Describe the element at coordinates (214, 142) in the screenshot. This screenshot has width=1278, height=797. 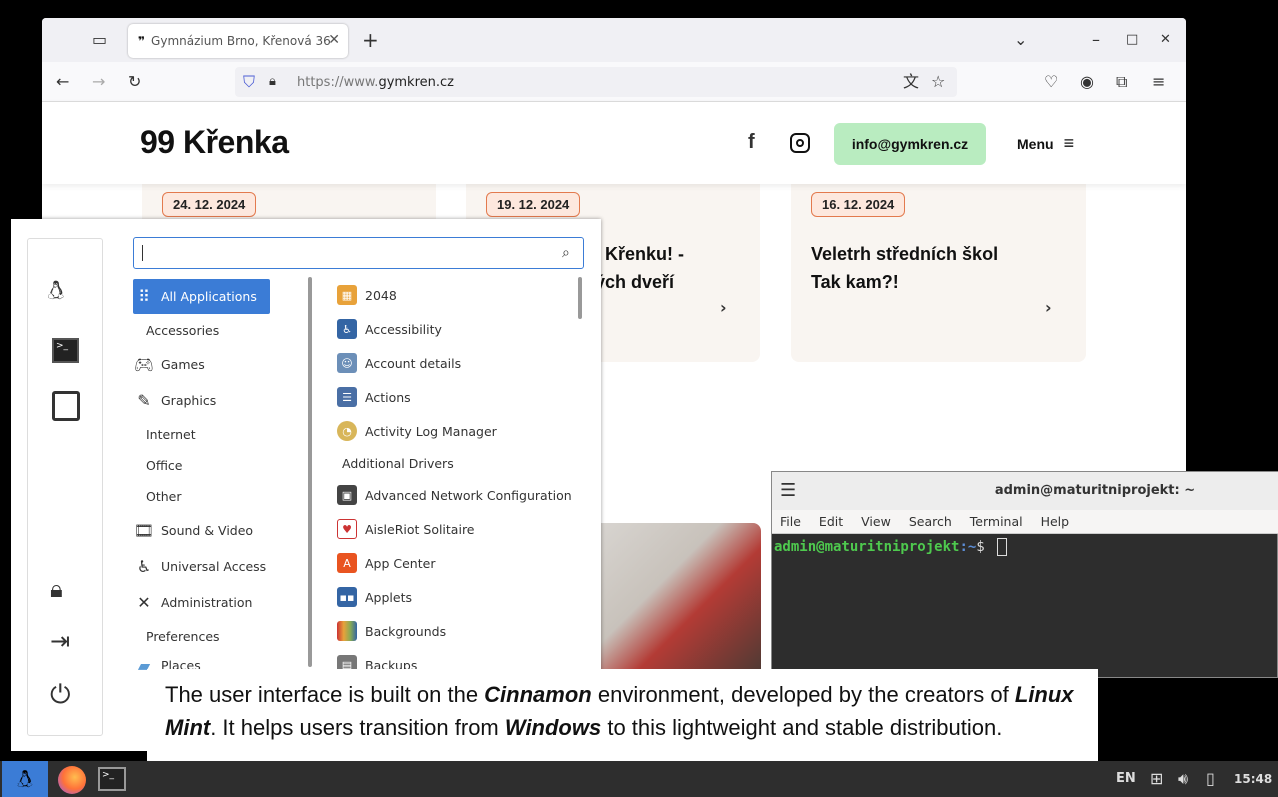
I see `site-logo: 99 Křenka` at that location.